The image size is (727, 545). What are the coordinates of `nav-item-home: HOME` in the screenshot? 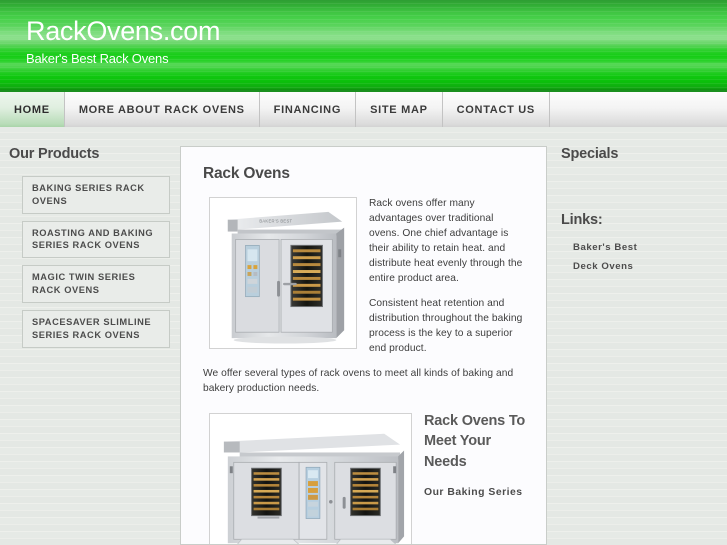 It's located at (32, 109).